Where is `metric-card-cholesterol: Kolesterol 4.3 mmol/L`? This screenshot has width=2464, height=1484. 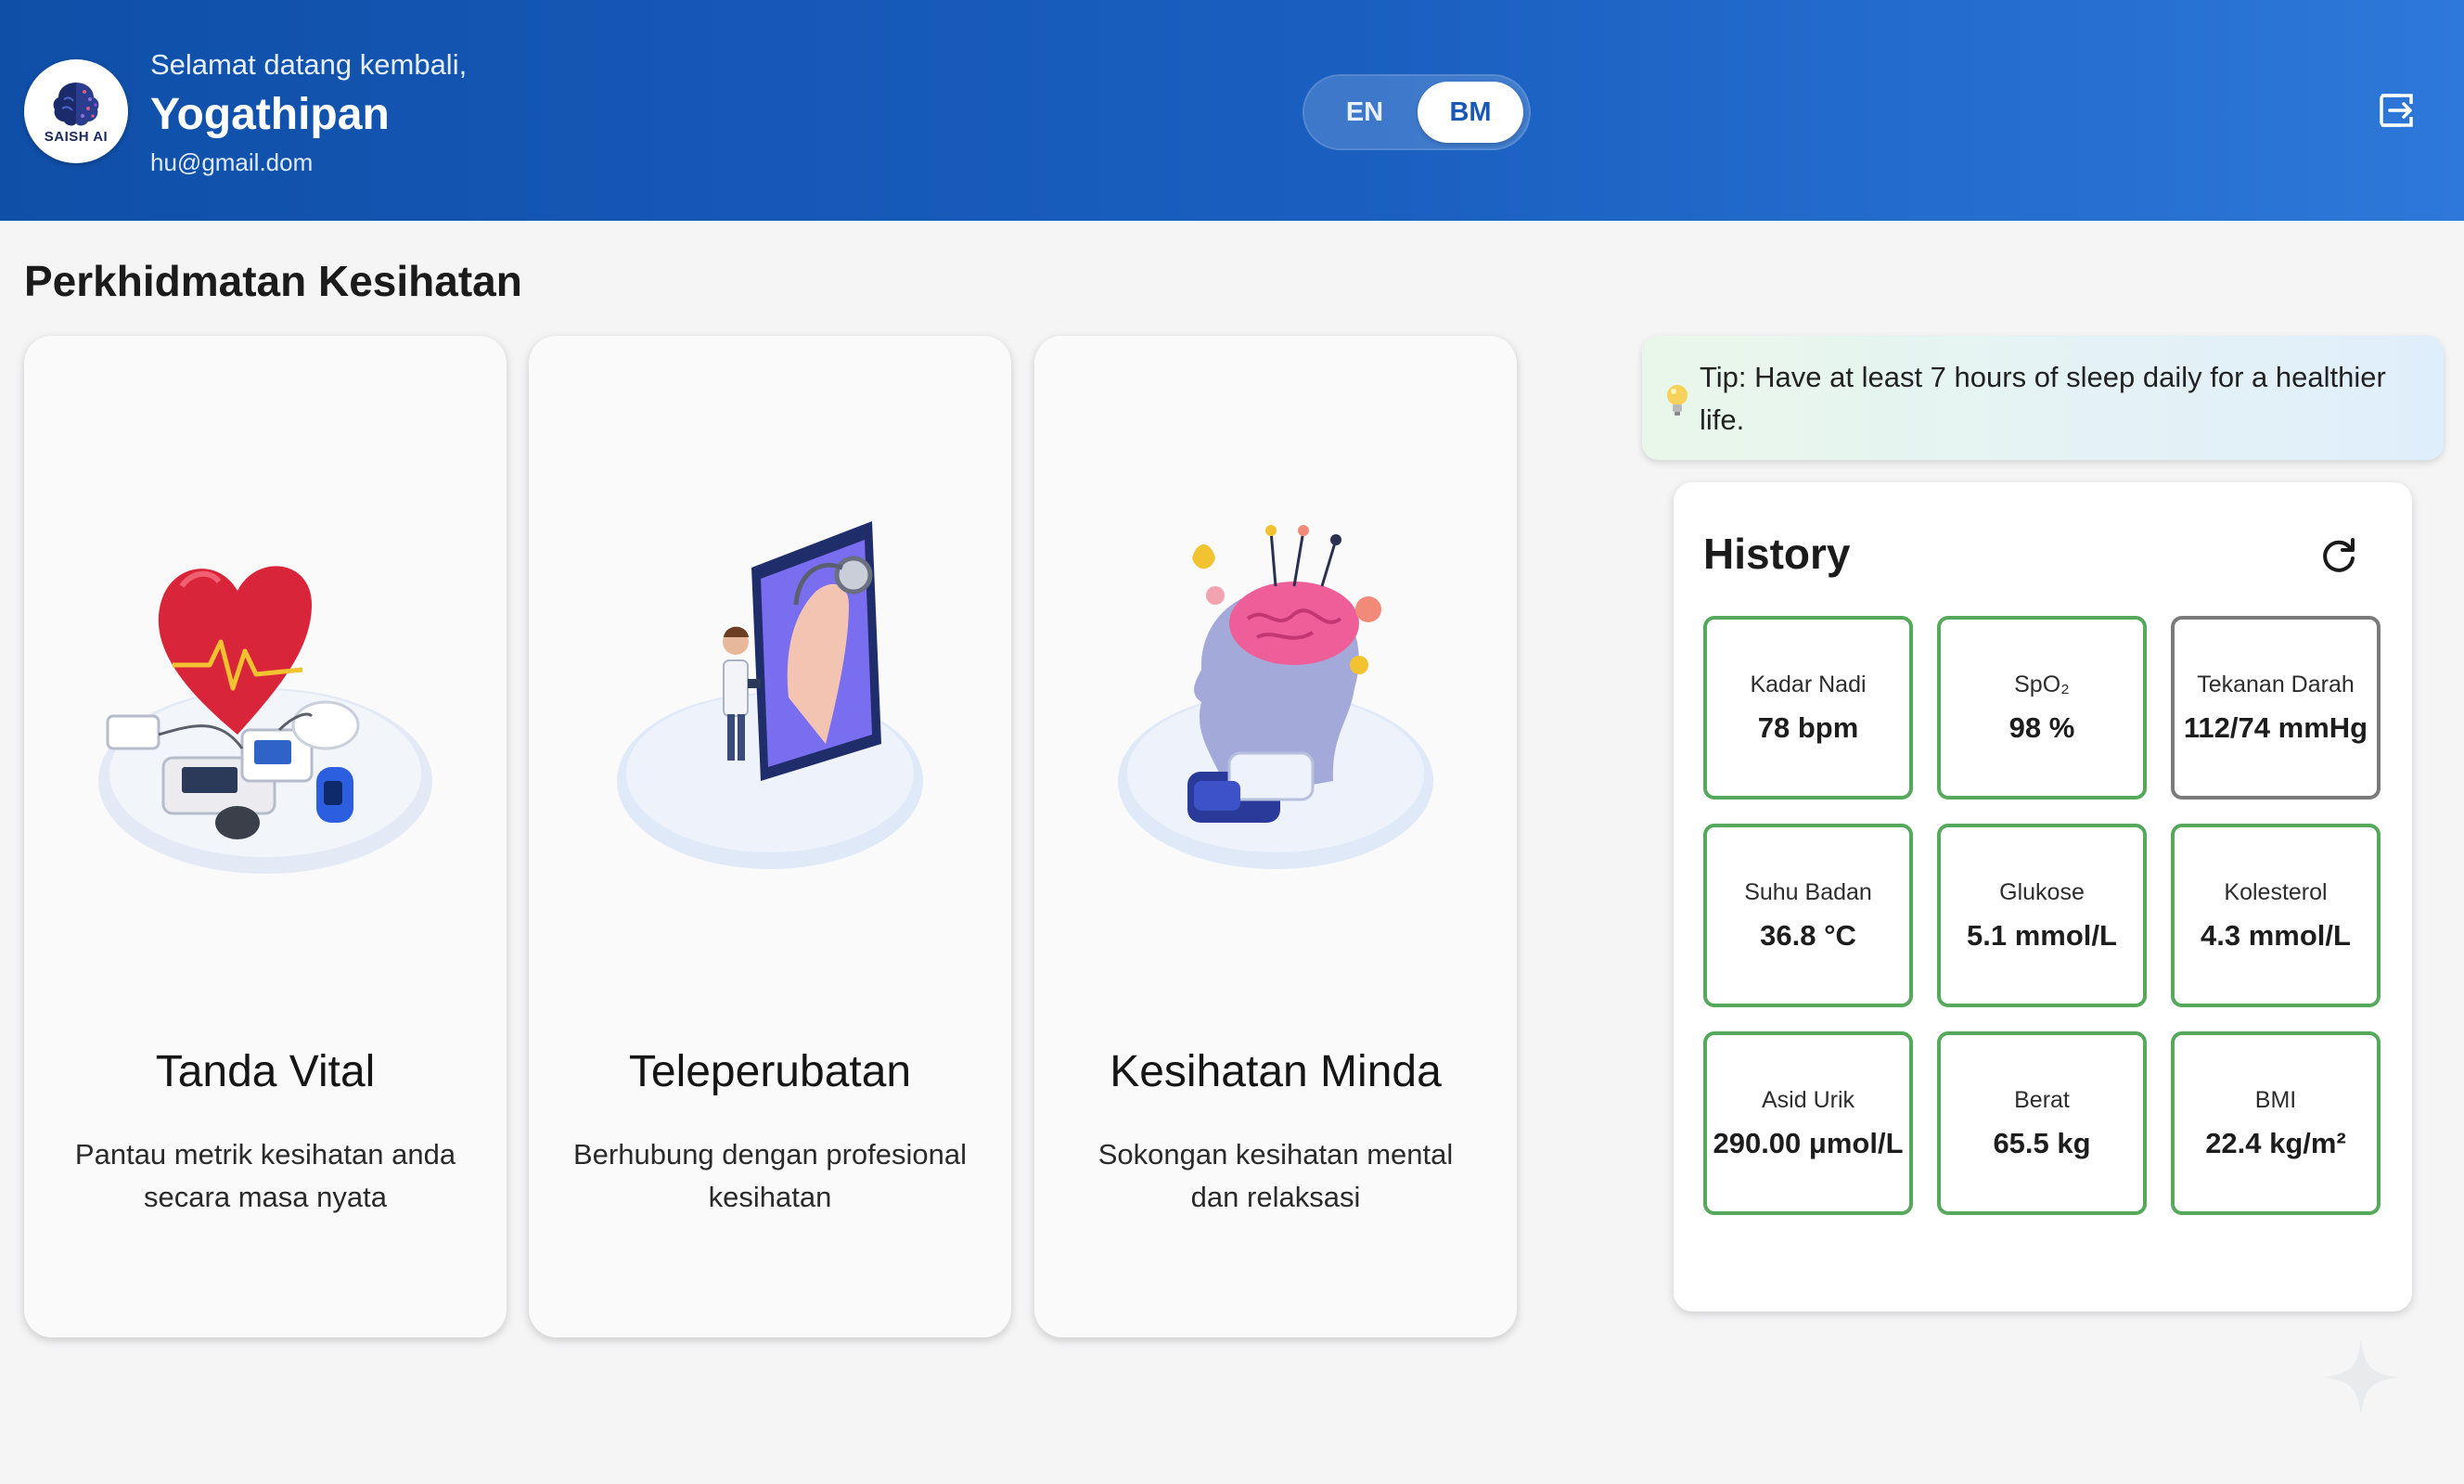
metric-card-cholesterol: Kolesterol 4.3 mmol/L is located at coordinates (2276, 915).